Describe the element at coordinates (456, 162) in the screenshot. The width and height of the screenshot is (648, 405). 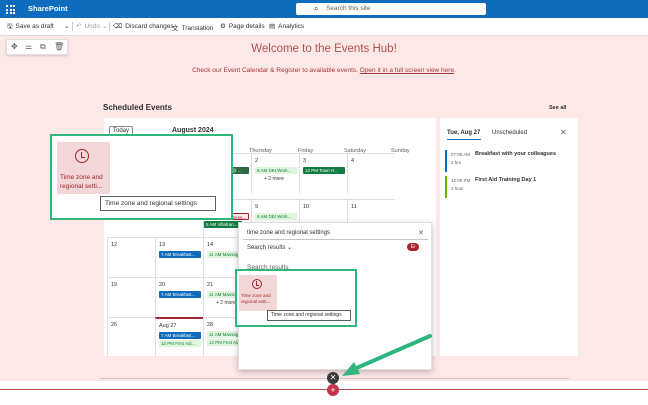
I see `agenda-duration: 2 hrs` at that location.